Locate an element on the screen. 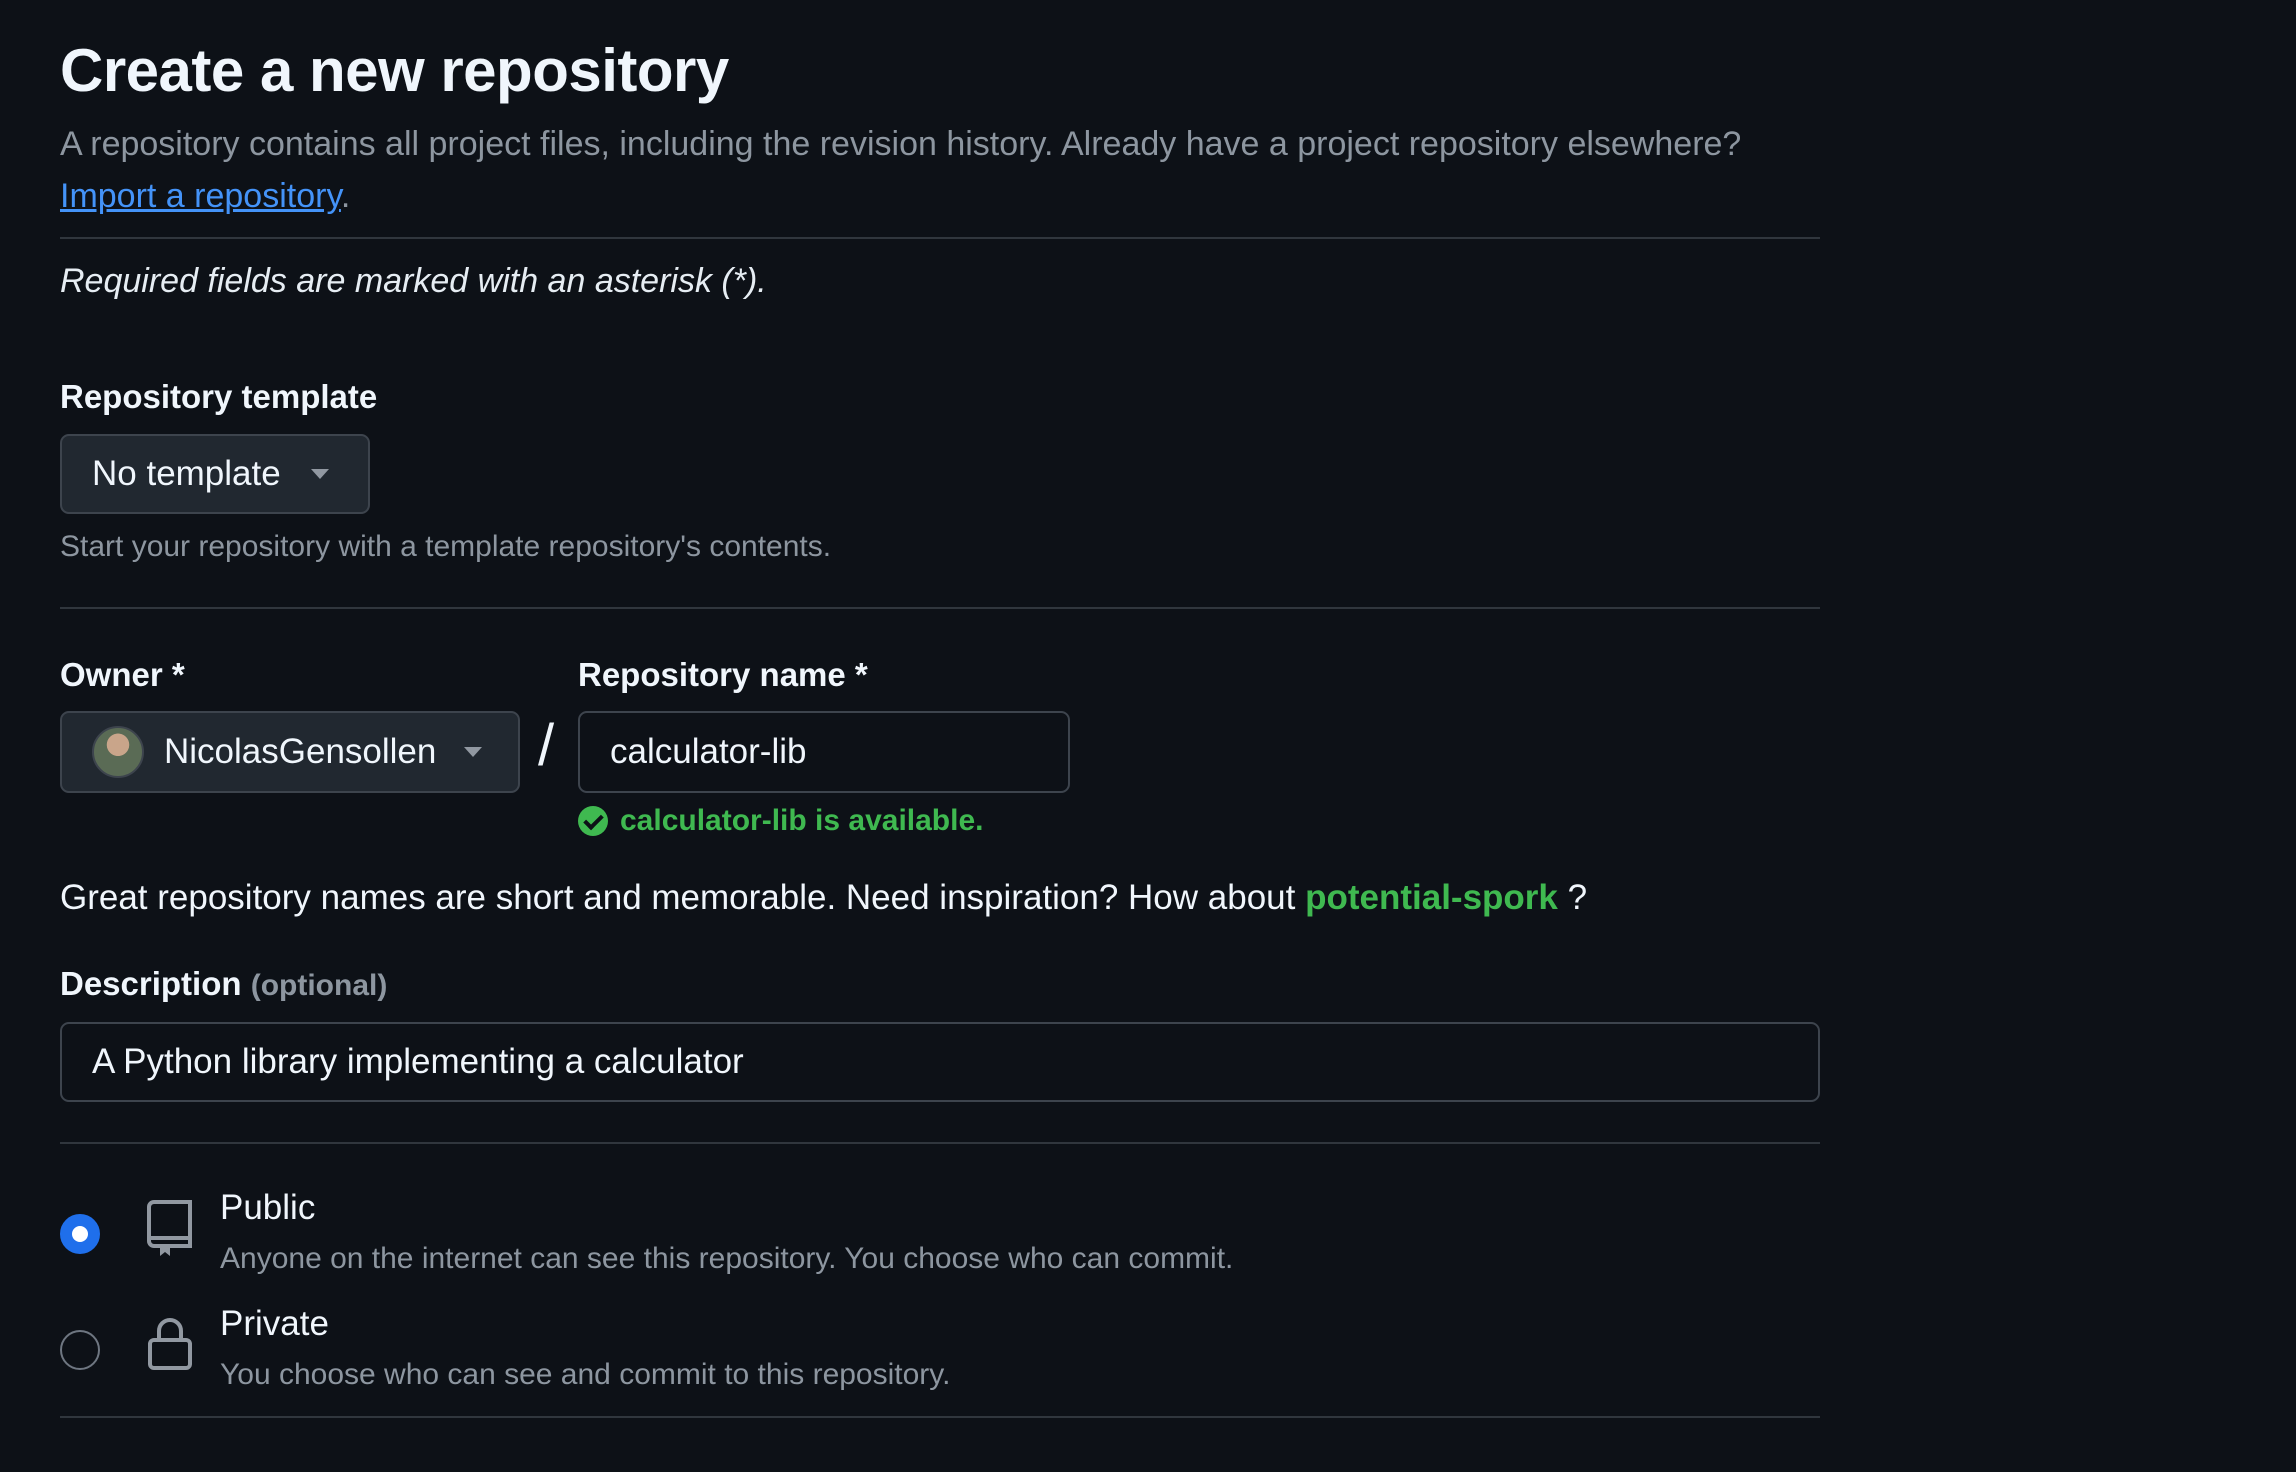  availability-status: calculator-lib is available. is located at coordinates (781, 821).